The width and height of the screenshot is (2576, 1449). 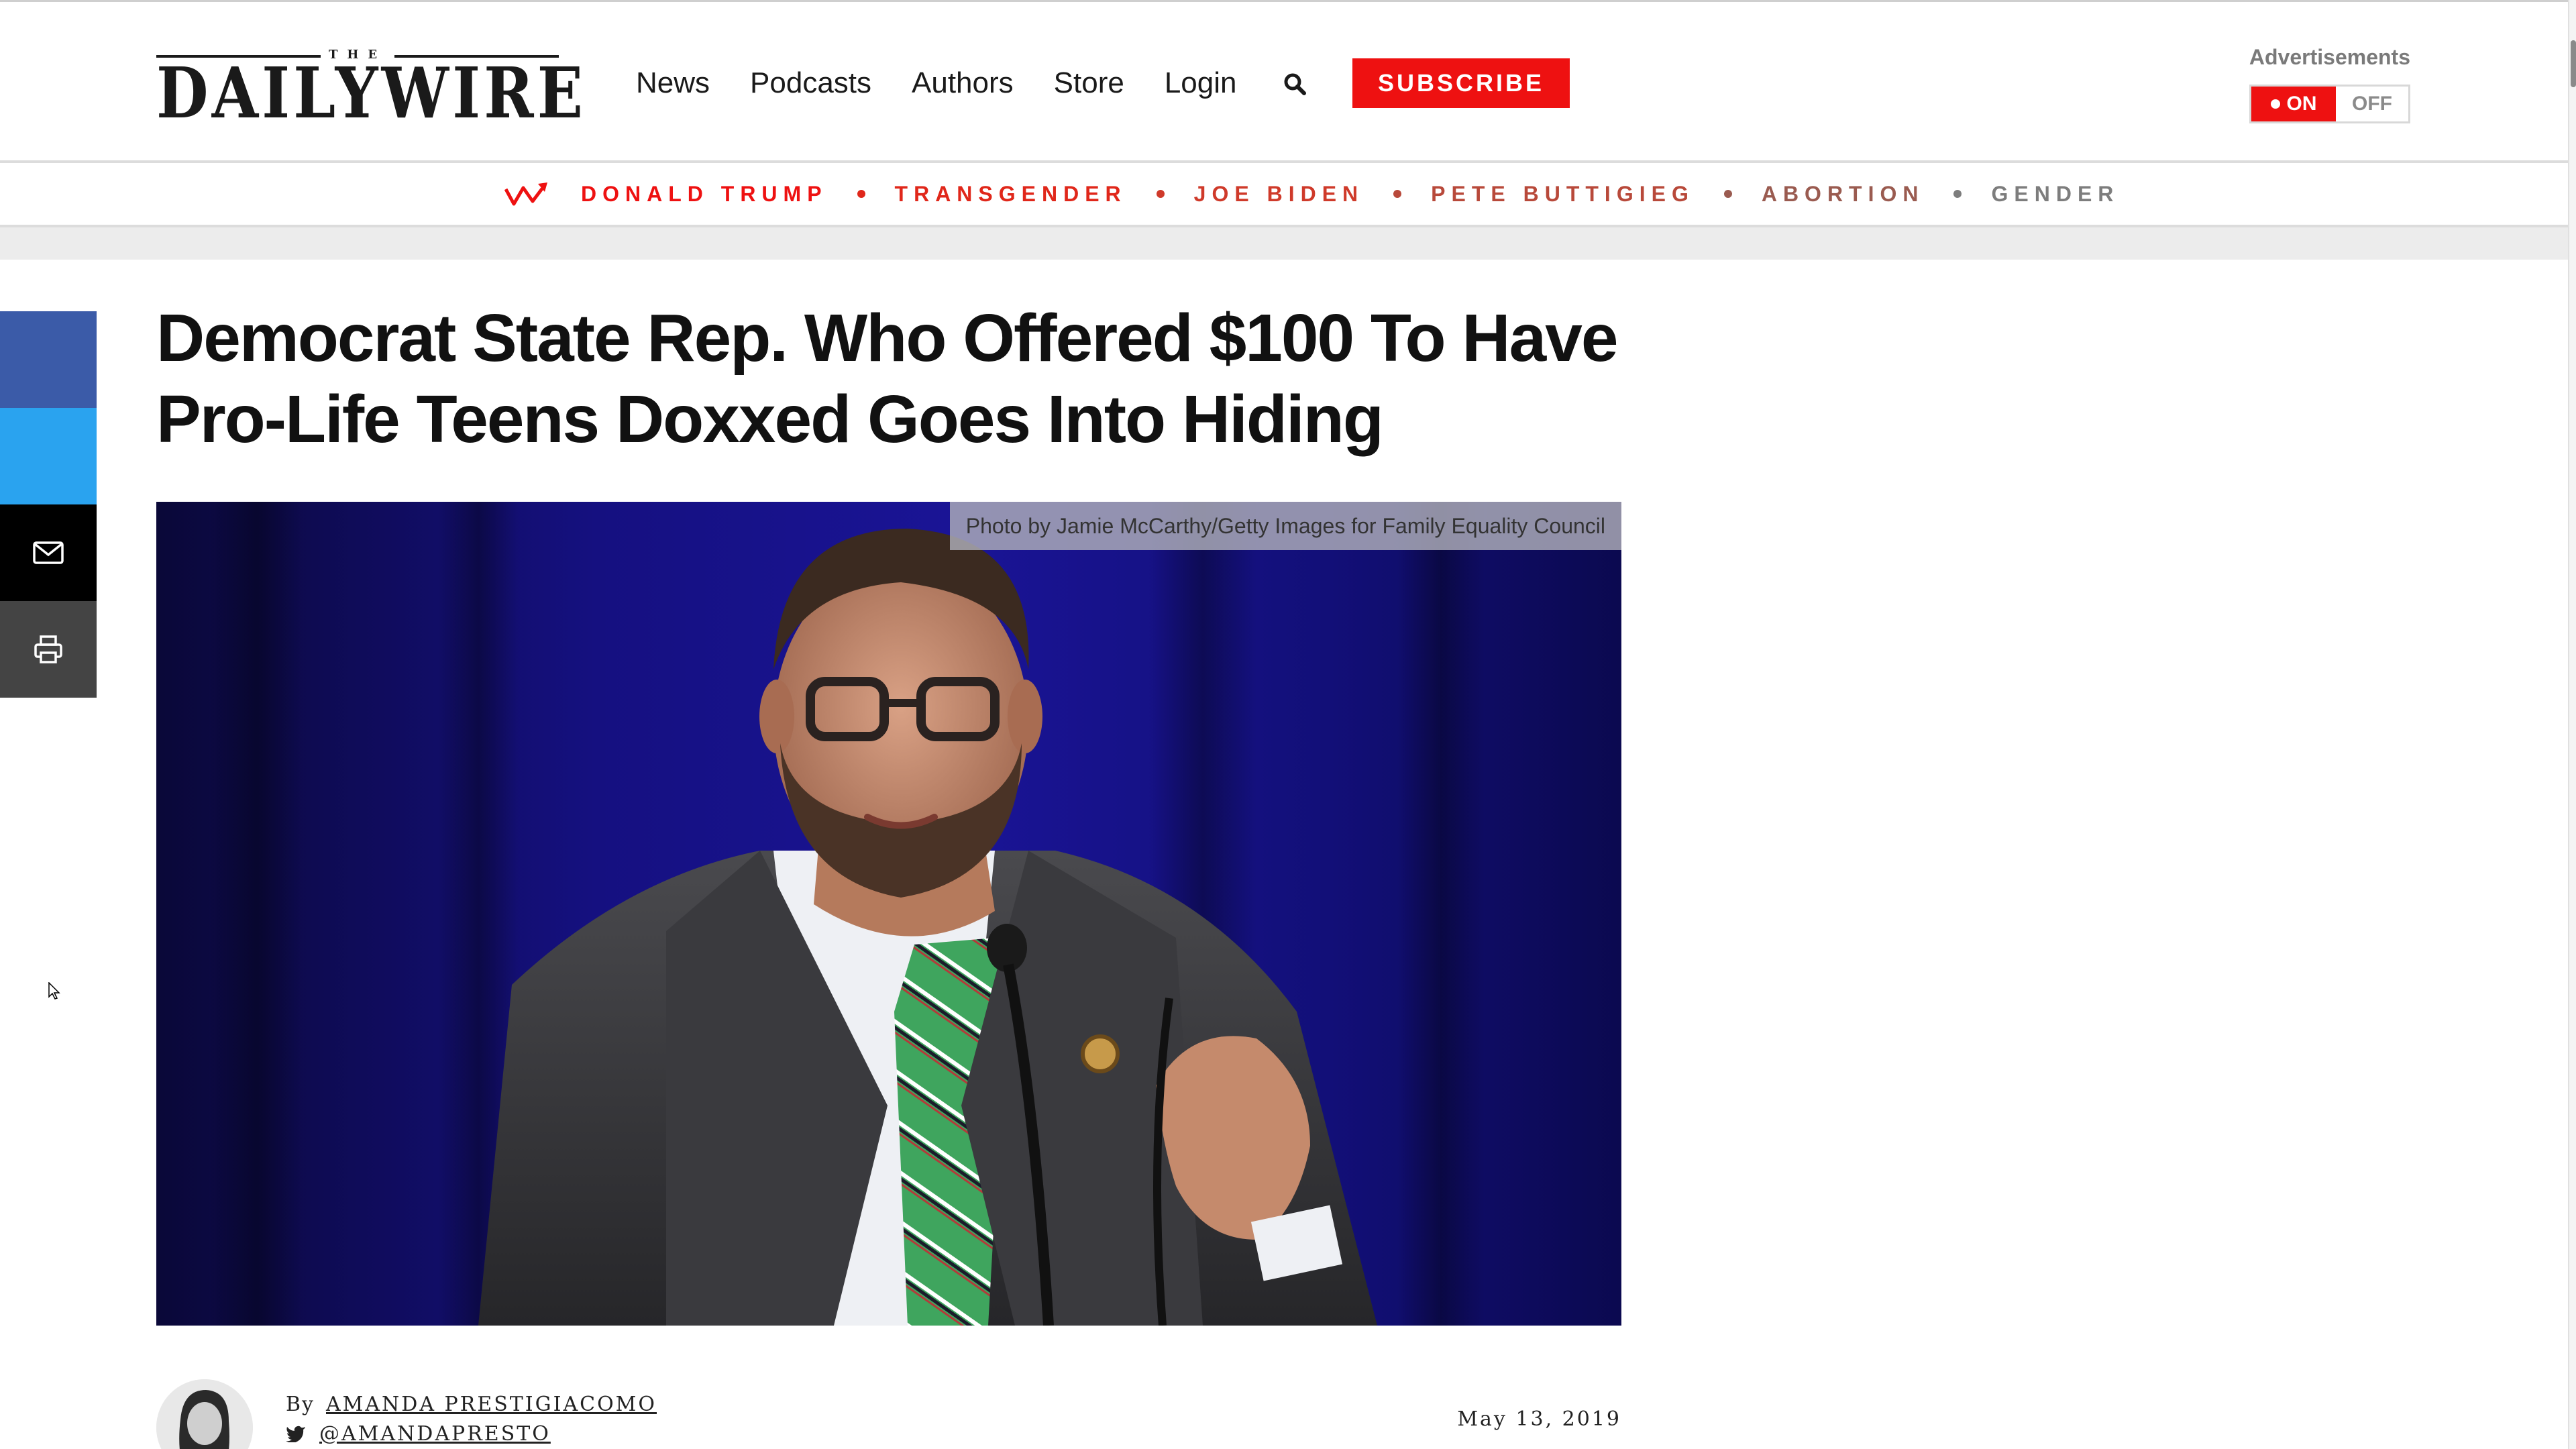 I want to click on ads-label: Advertisements, so click(x=2329, y=57).